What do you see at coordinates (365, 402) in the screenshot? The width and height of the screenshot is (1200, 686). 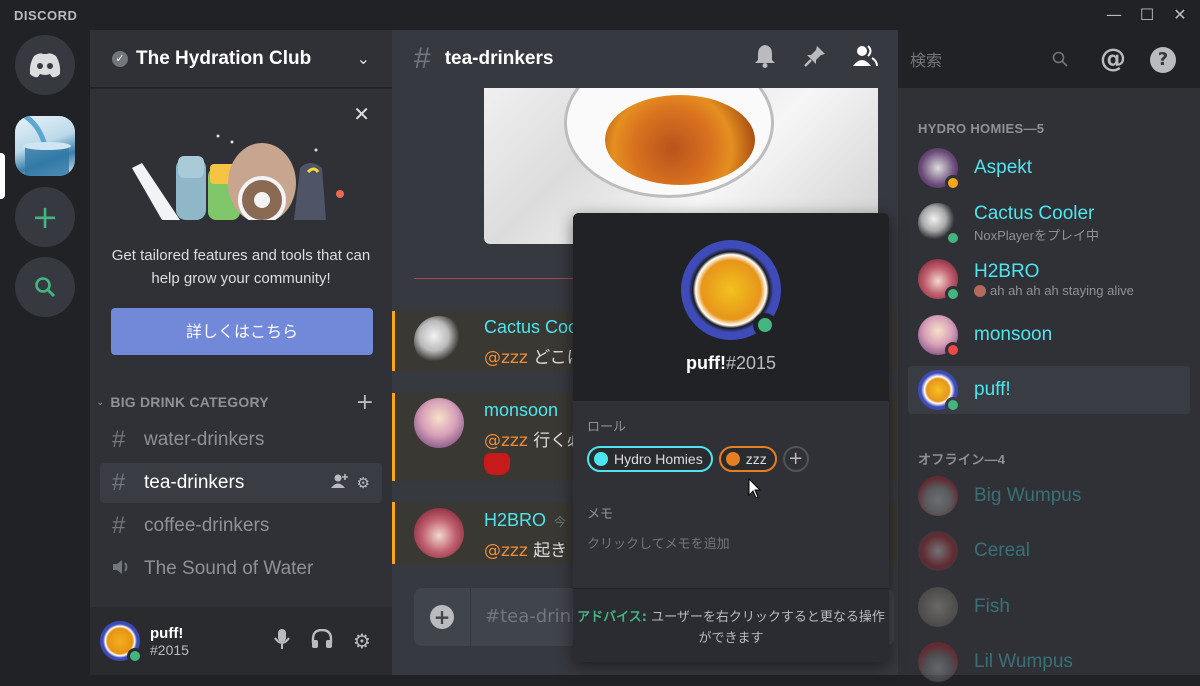 I see `create-channel-icon: +` at bounding box center [365, 402].